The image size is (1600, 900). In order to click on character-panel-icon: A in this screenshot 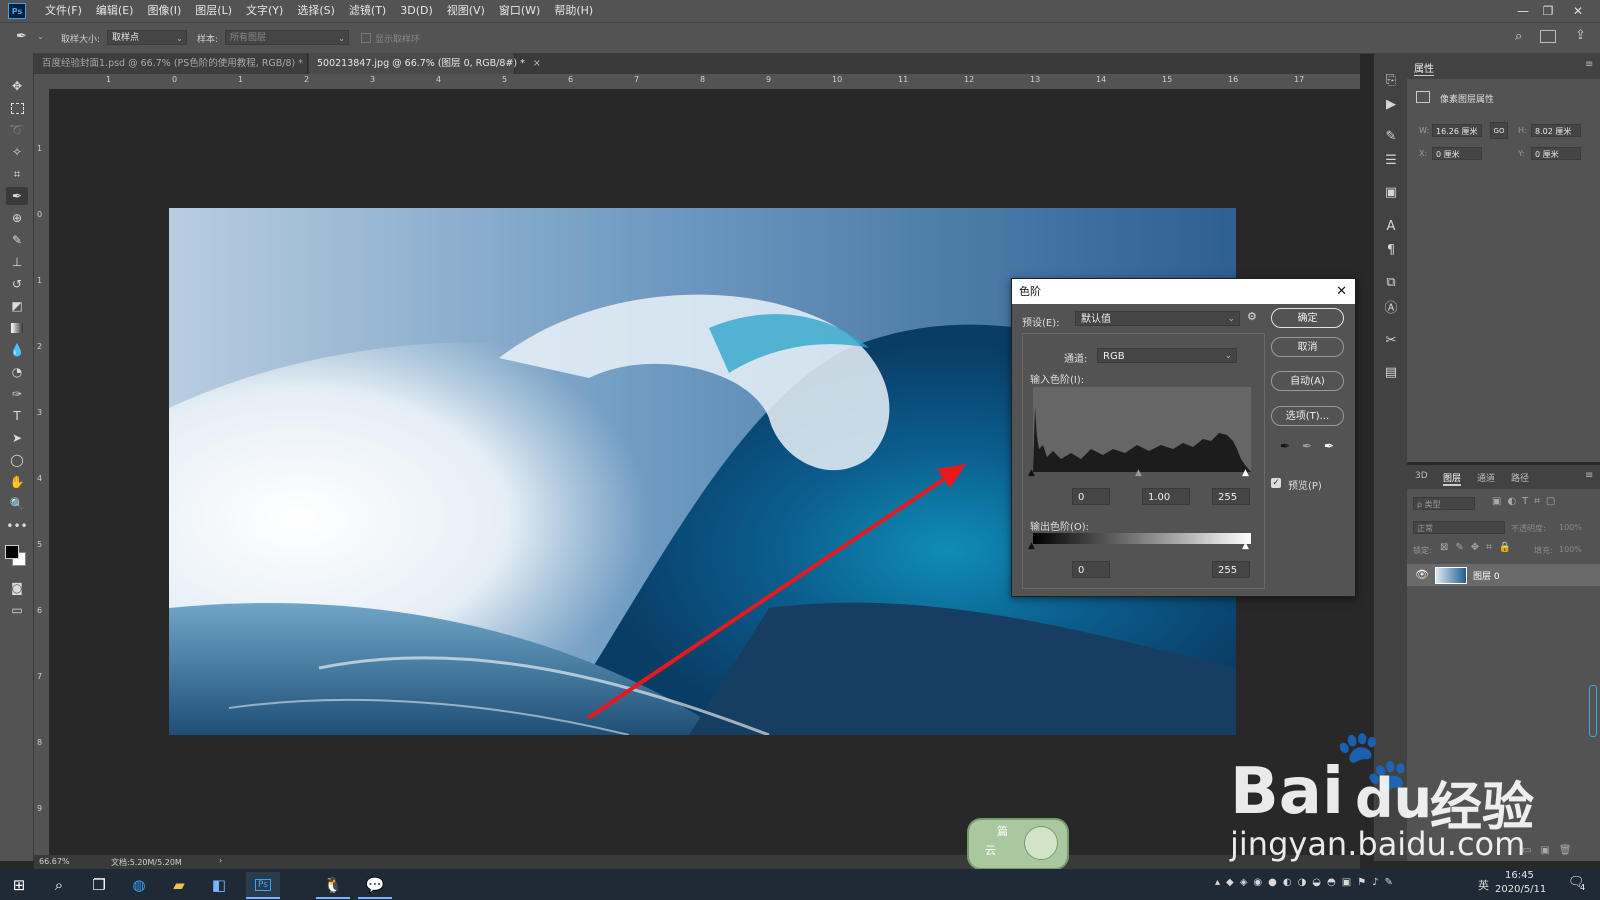, I will do `click(1391, 226)`.